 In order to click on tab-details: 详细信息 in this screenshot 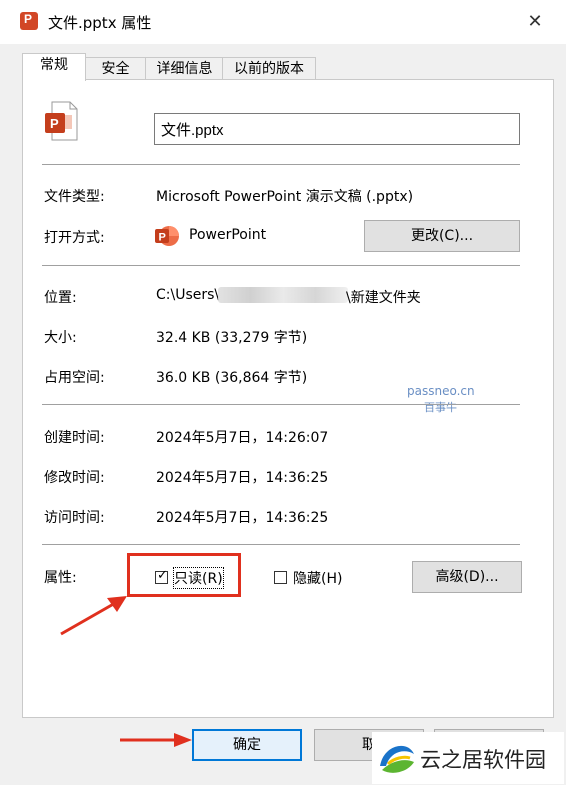, I will do `click(184, 68)`.